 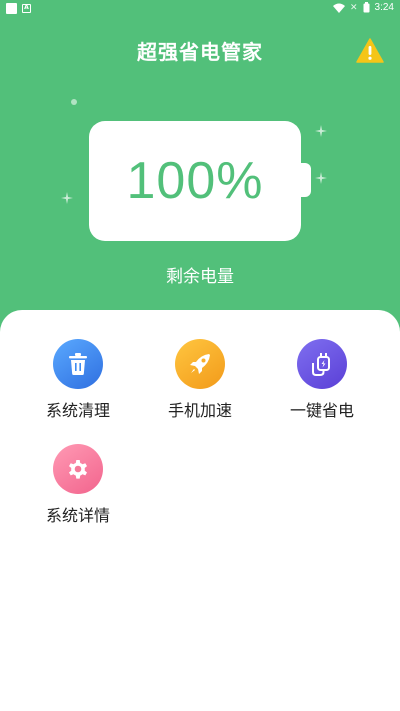 I want to click on battery-cap, so click(x=306, y=180).